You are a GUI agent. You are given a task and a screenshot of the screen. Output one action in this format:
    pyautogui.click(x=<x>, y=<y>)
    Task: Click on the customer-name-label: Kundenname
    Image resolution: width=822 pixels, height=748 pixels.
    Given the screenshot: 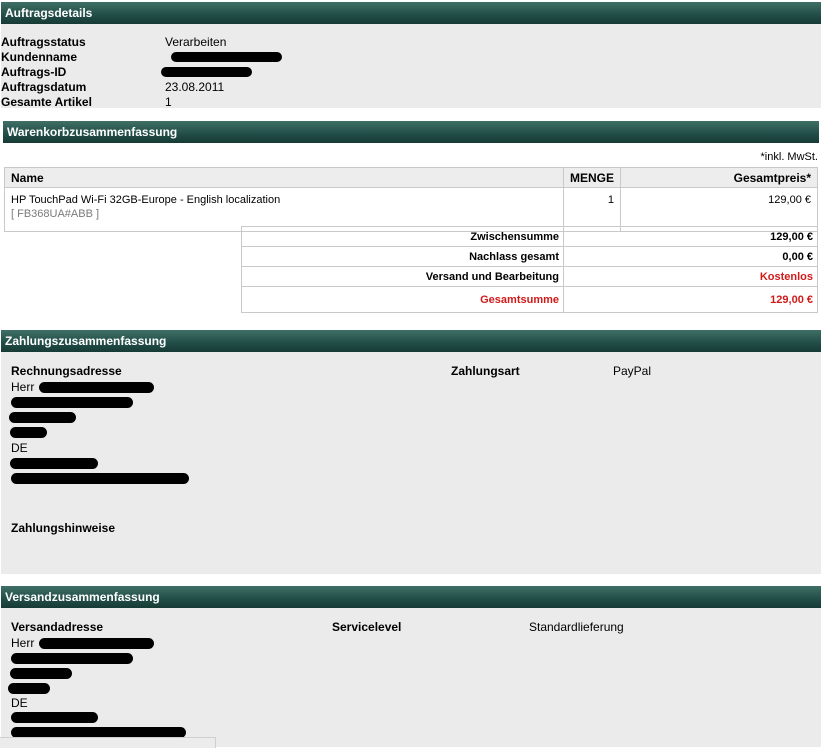 What is the action you would take?
    pyautogui.click(x=39, y=57)
    